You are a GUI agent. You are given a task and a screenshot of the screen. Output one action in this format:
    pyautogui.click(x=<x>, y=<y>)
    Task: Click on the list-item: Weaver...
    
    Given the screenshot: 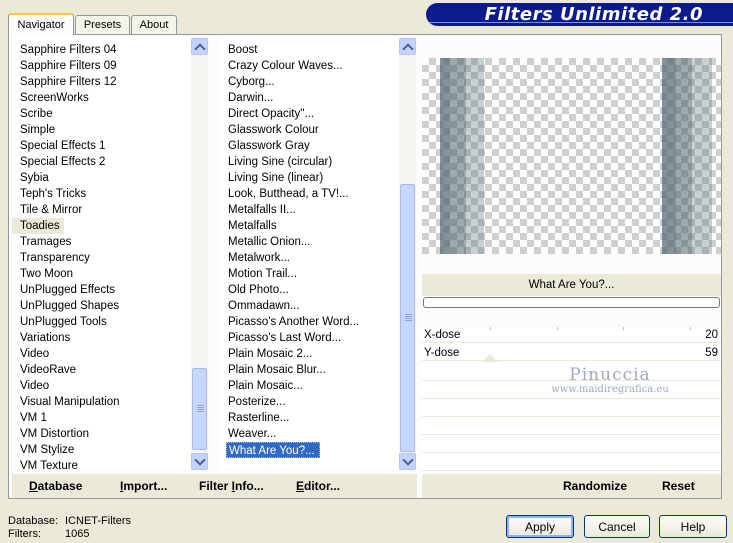 What is the action you would take?
    pyautogui.click(x=310, y=434)
    